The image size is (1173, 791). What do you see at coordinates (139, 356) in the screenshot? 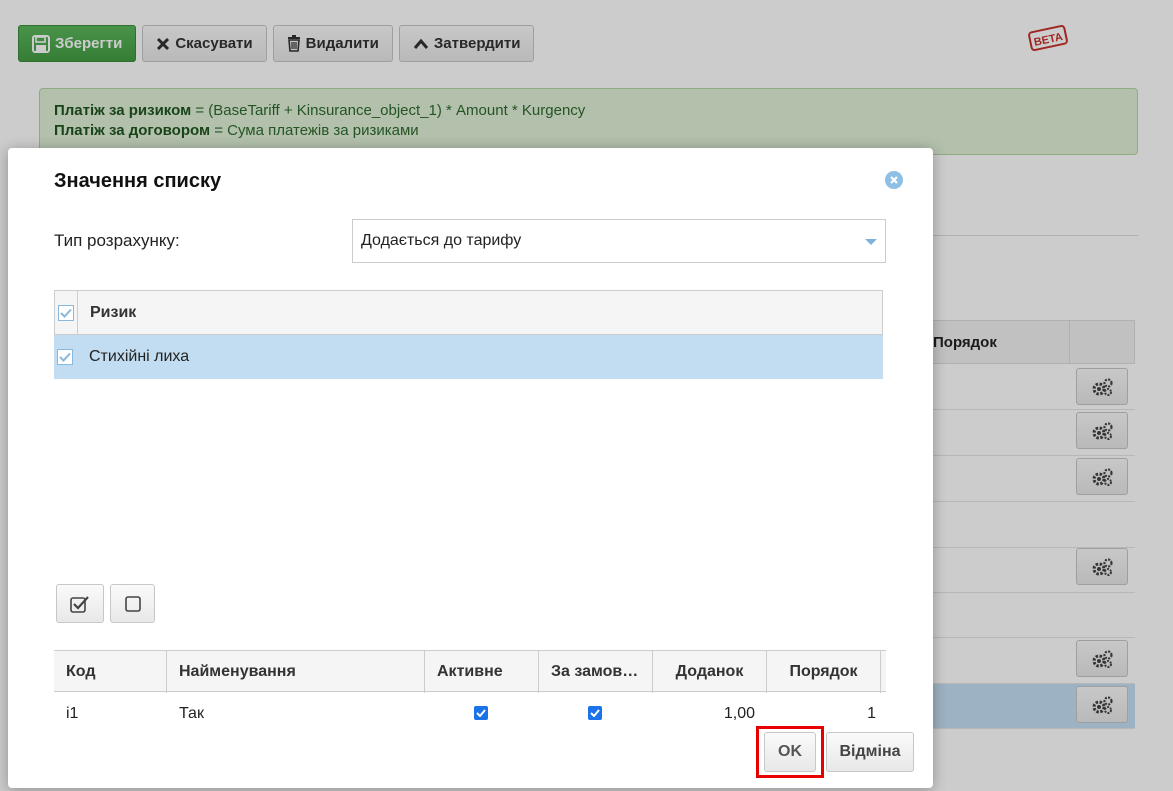
I see `risk-row-label: Стихійні лиха` at bounding box center [139, 356].